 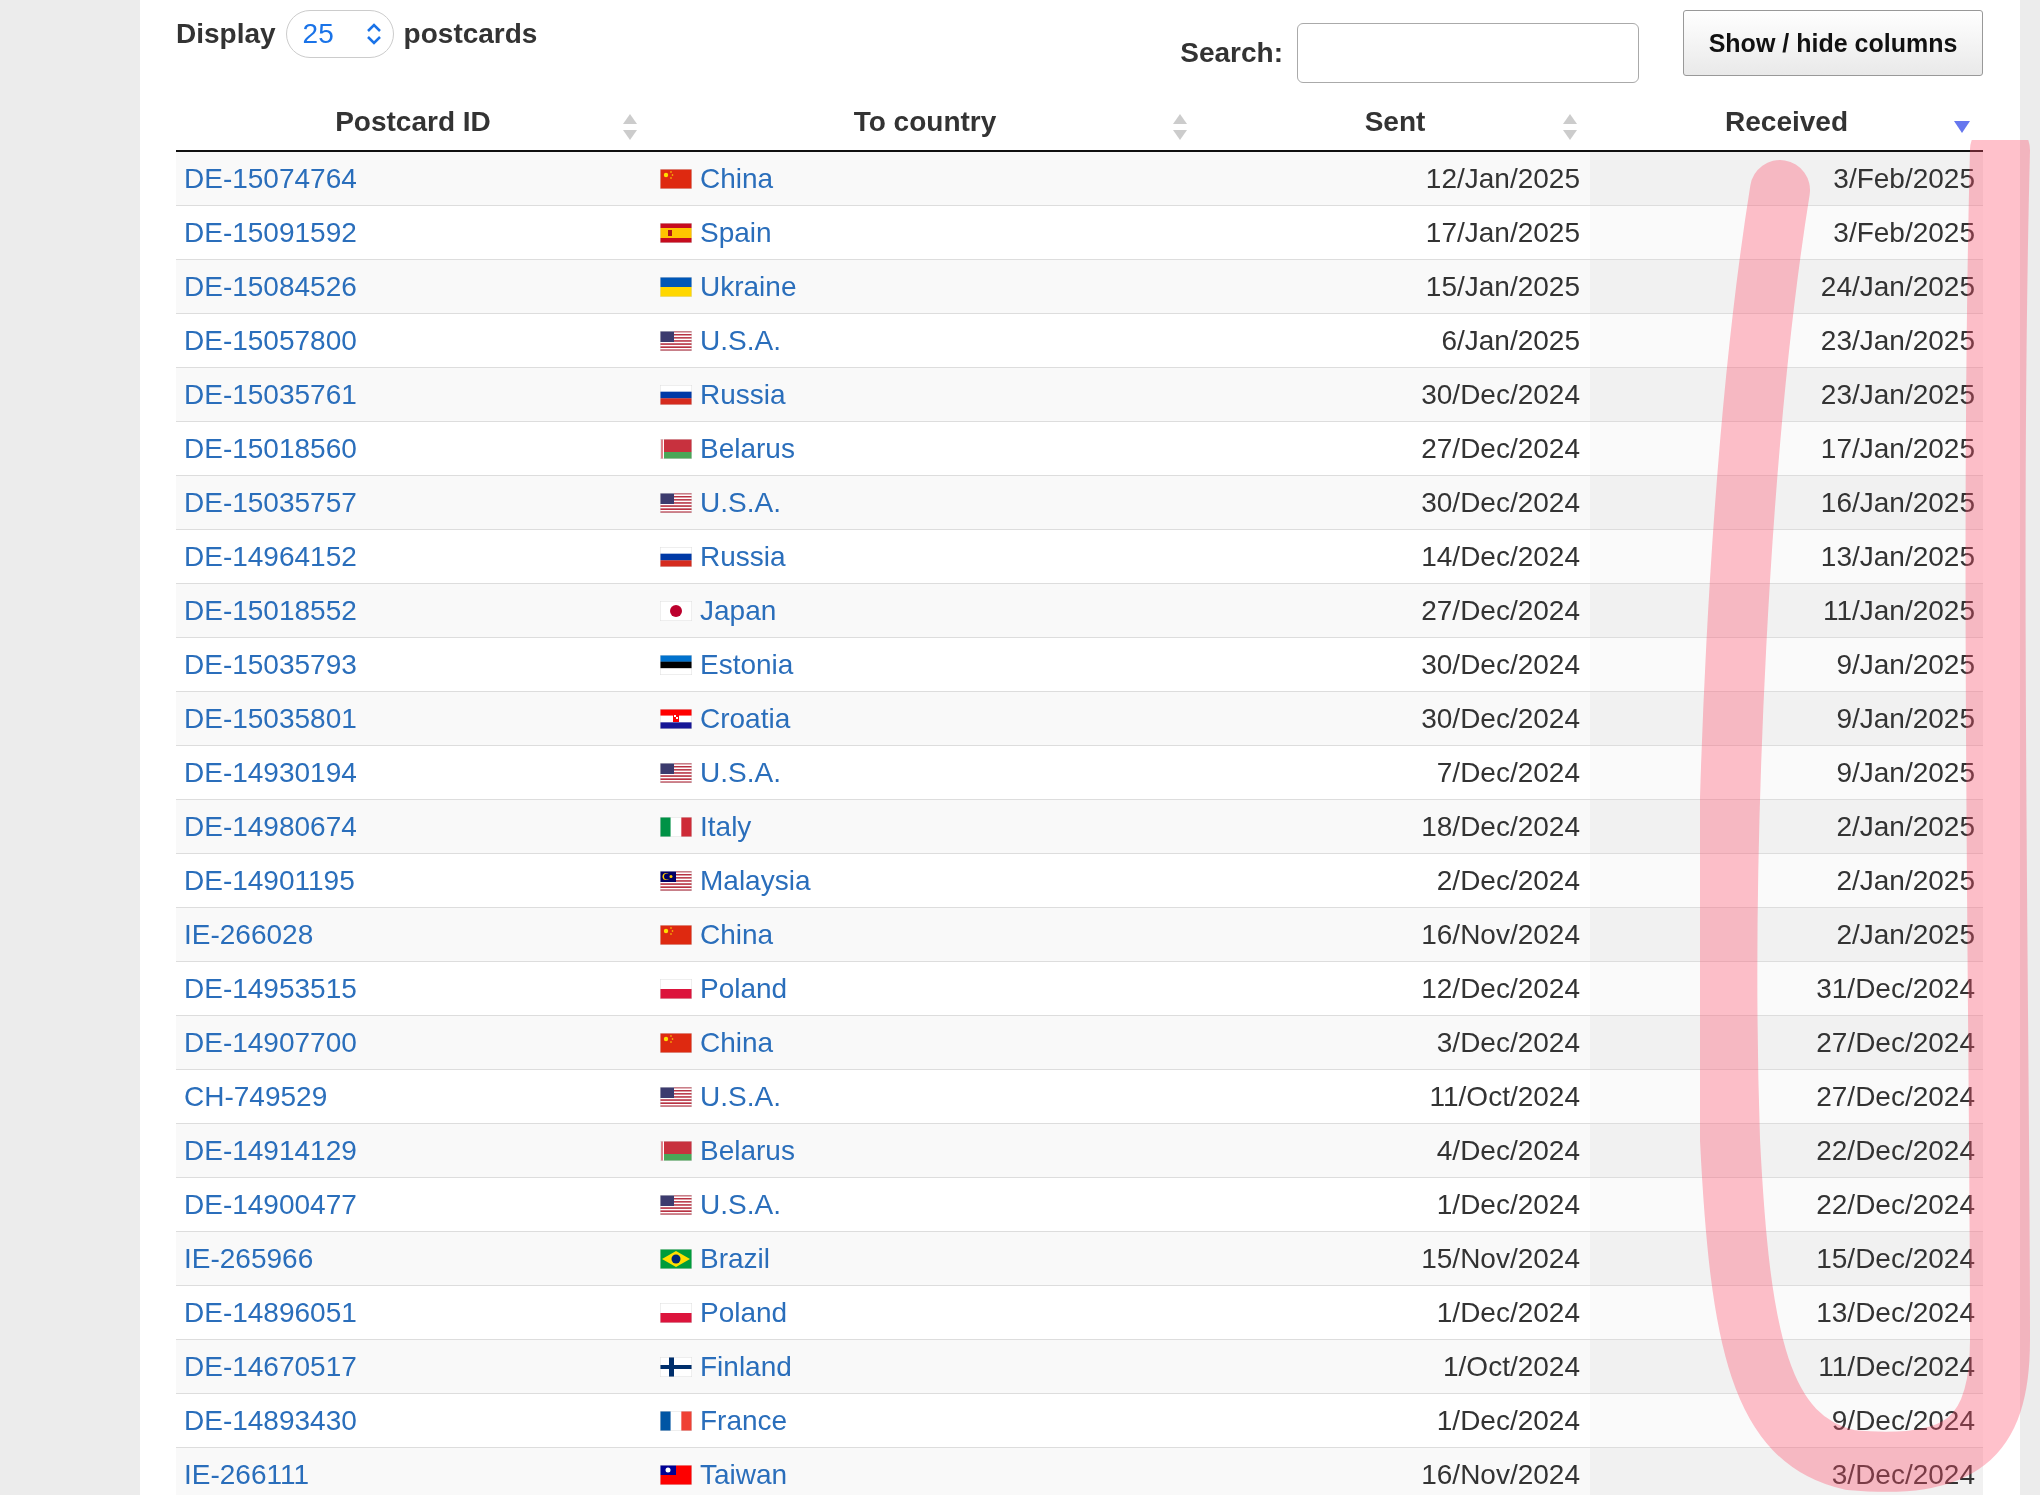 I want to click on received-date: 24/Jan/2025, so click(x=1898, y=286).